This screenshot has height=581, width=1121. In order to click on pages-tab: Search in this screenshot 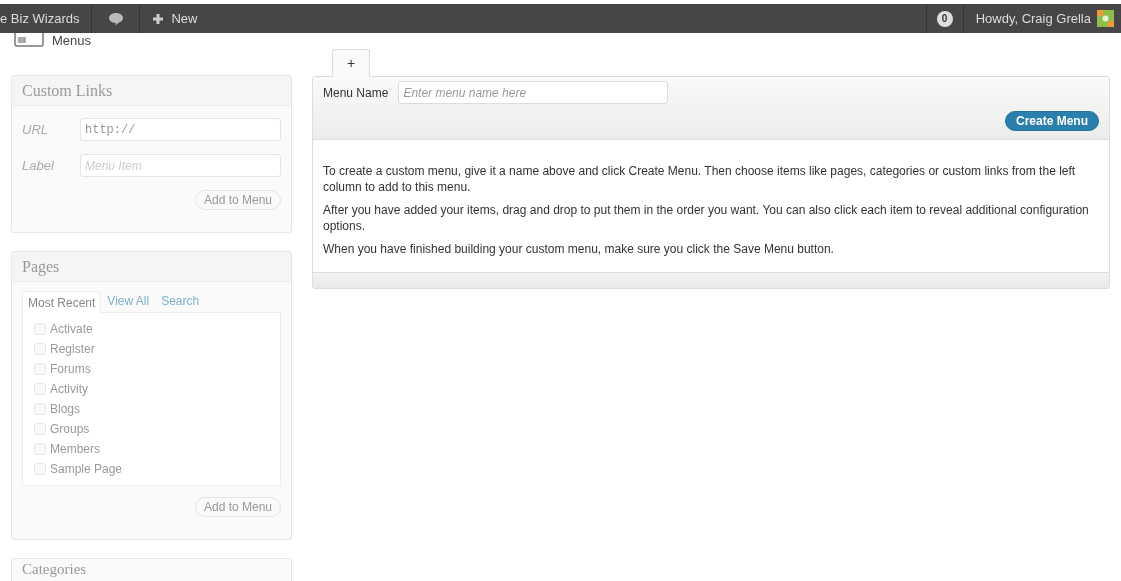, I will do `click(180, 301)`.